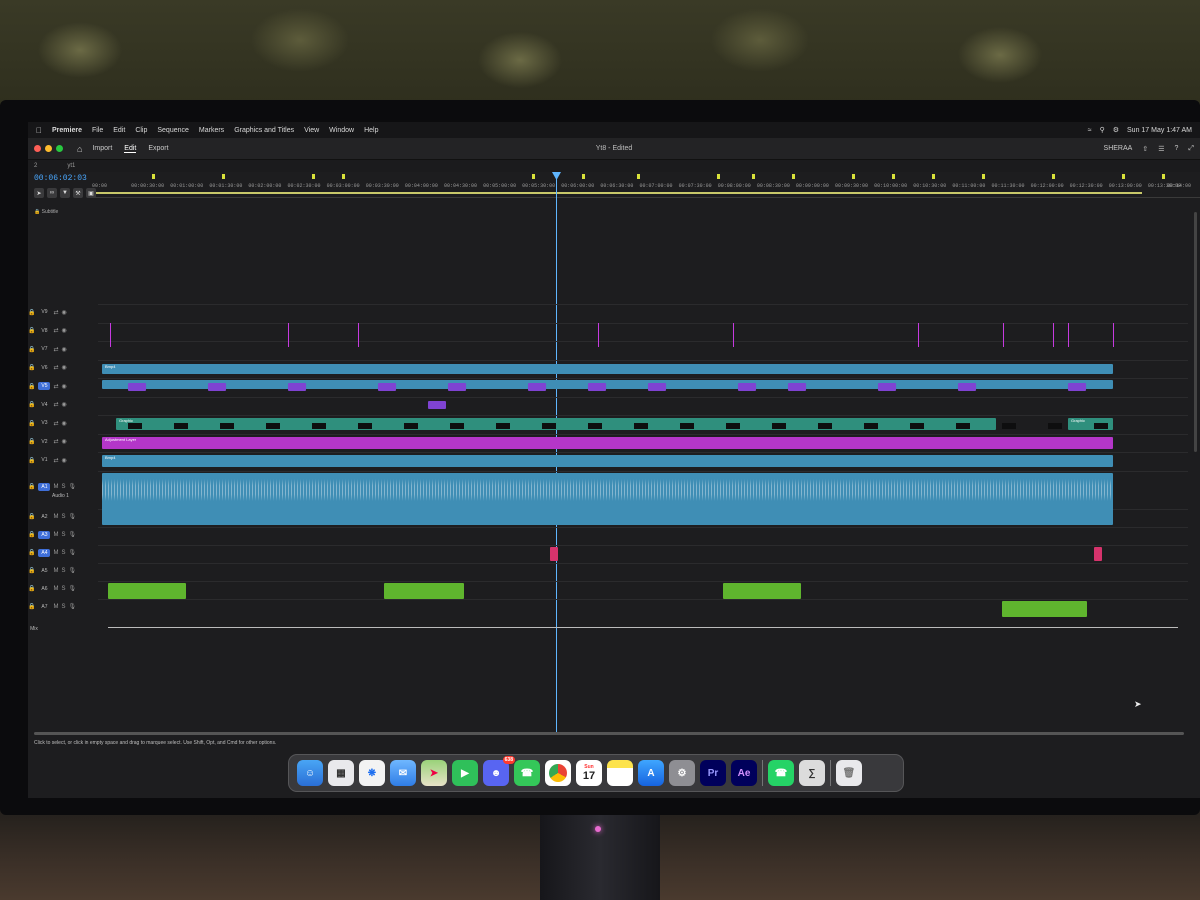  What do you see at coordinates (812, 773) in the screenshot?
I see `calculator-icon: ∑` at bounding box center [812, 773].